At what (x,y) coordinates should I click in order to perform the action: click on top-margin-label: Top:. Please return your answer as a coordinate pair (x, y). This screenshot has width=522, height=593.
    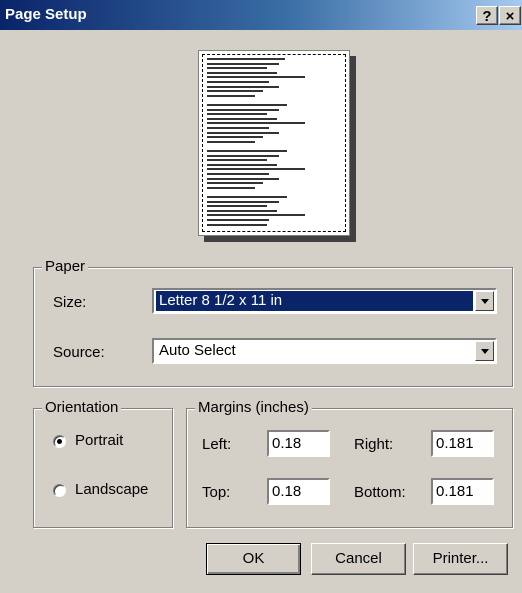
    Looking at the image, I should click on (216, 492).